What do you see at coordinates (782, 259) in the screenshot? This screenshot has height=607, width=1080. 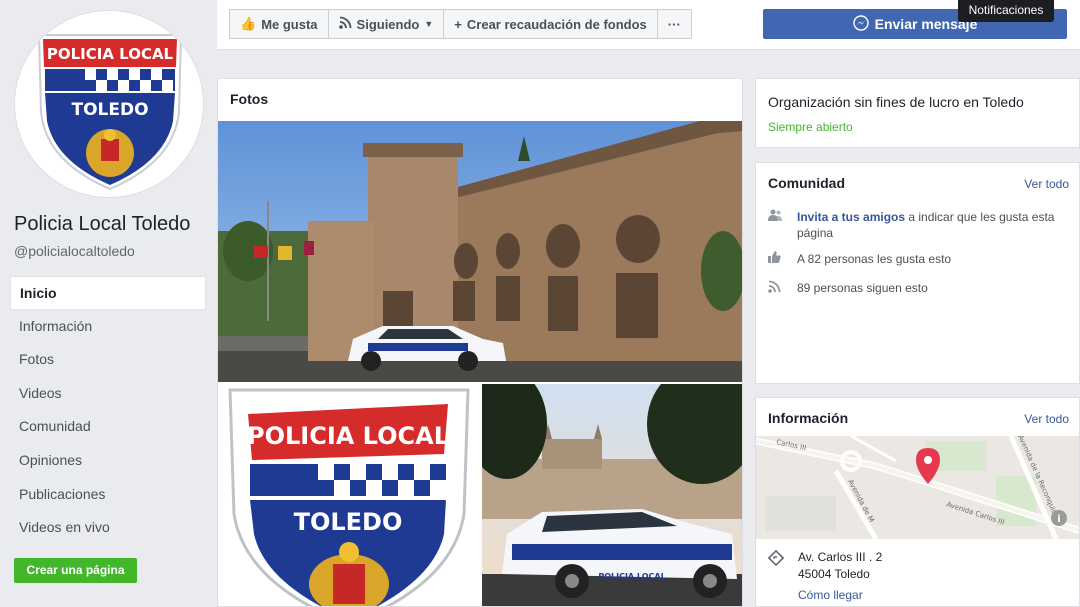 I see `thumbs-up-icon` at bounding box center [782, 259].